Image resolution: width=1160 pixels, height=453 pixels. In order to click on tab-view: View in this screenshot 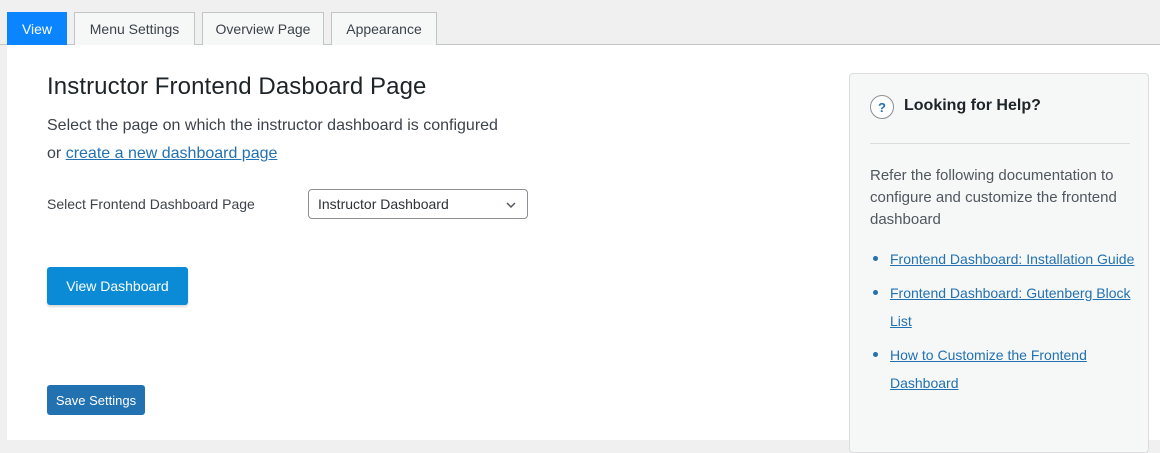, I will do `click(37, 28)`.